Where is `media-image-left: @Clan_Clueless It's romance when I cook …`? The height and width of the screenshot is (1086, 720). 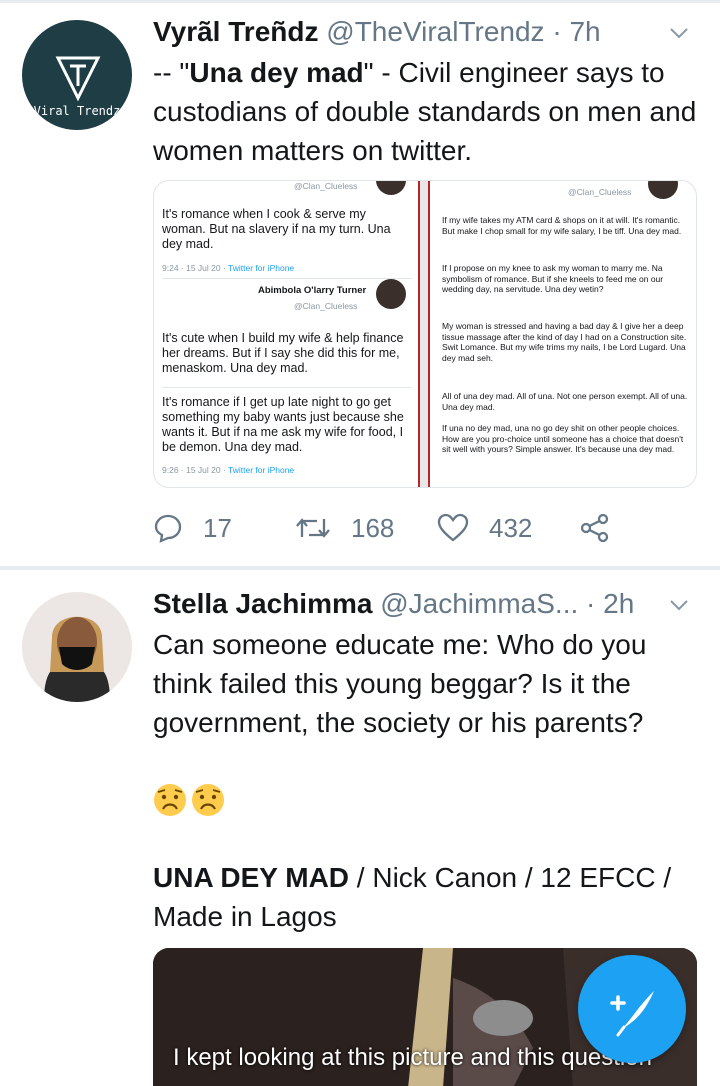 media-image-left: @Clan_Clueless It's romance when I cook … is located at coordinates (287, 334).